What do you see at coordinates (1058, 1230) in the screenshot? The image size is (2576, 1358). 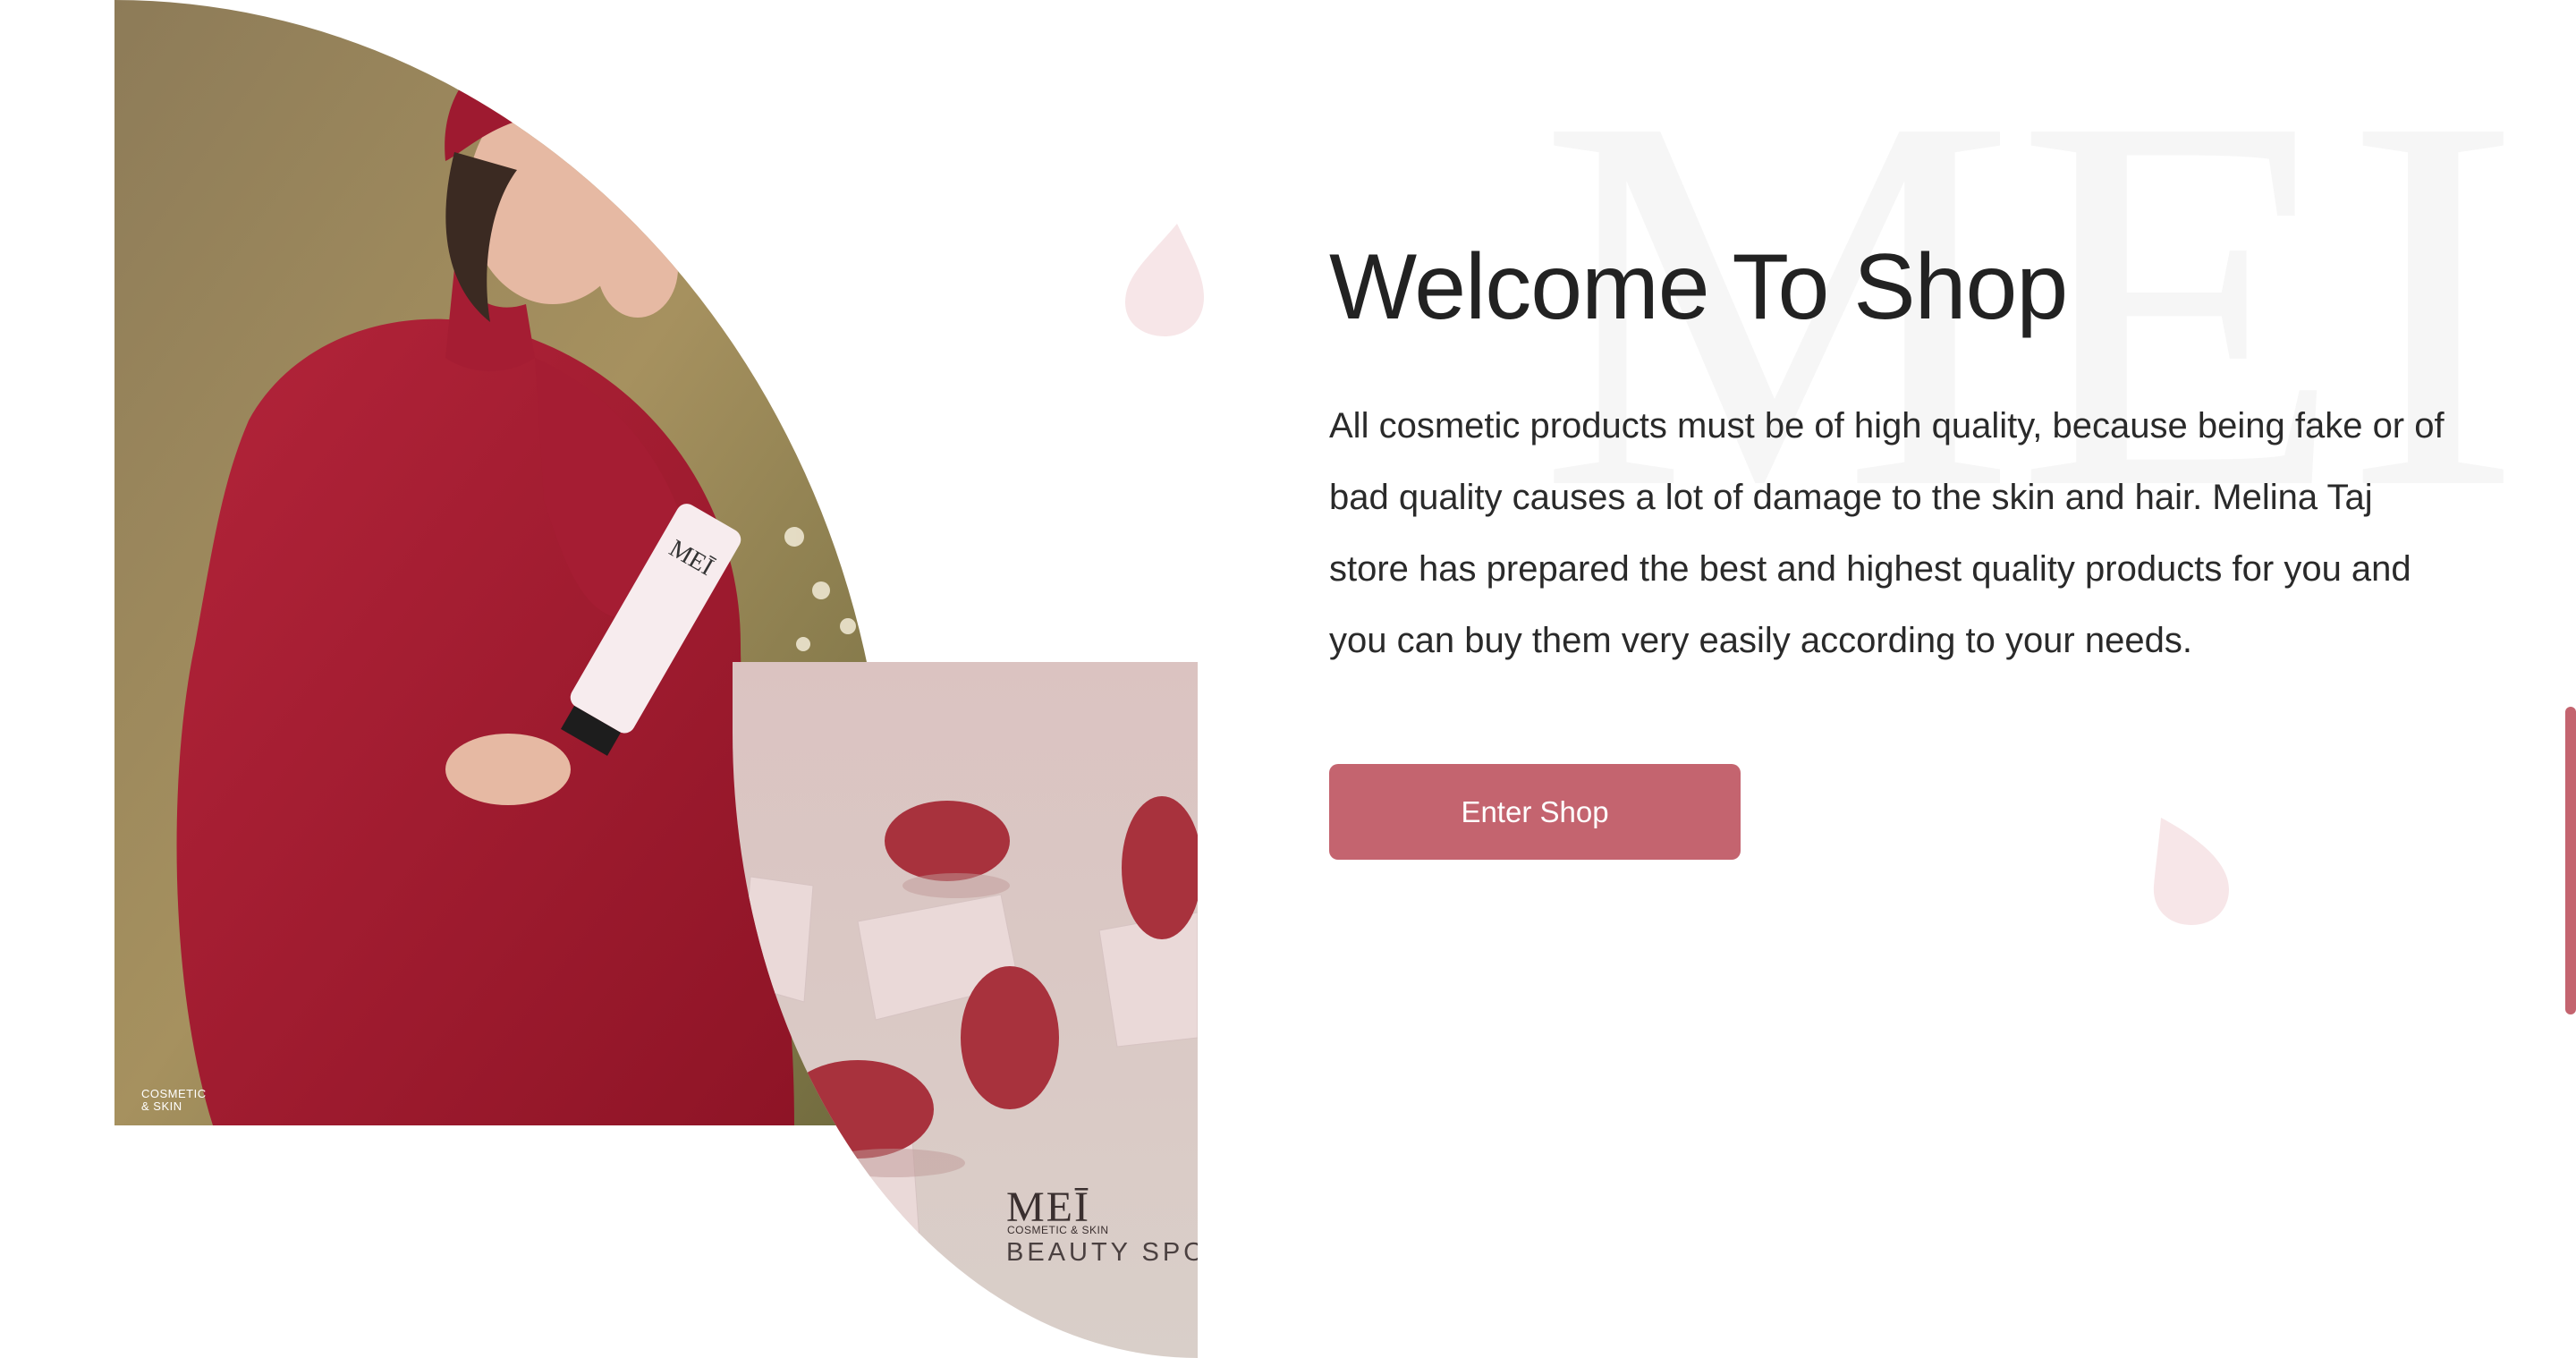 I see `sponge-brand-subtitle: COSMETIC & SKIN` at bounding box center [1058, 1230].